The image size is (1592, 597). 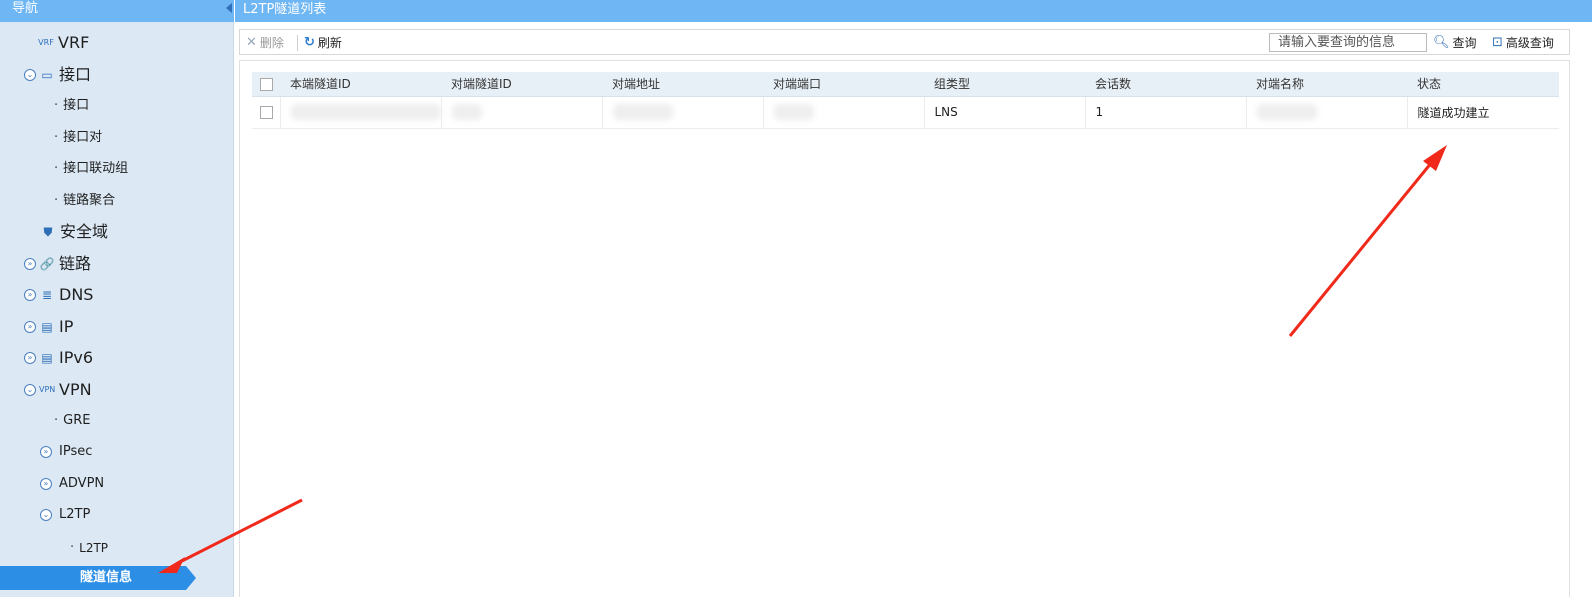 I want to click on row-checkbox, so click(x=266, y=112).